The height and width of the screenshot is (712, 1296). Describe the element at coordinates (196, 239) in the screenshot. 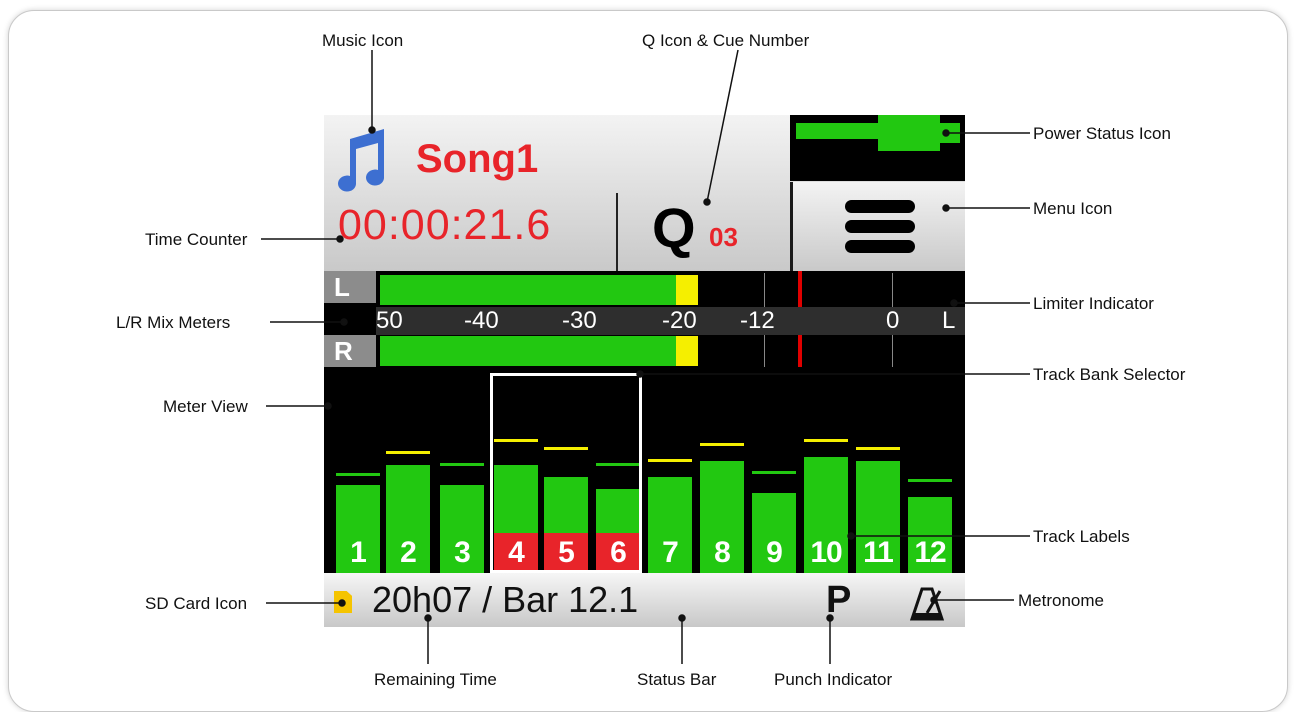

I see `callout-time-counter: Time Counter` at that location.